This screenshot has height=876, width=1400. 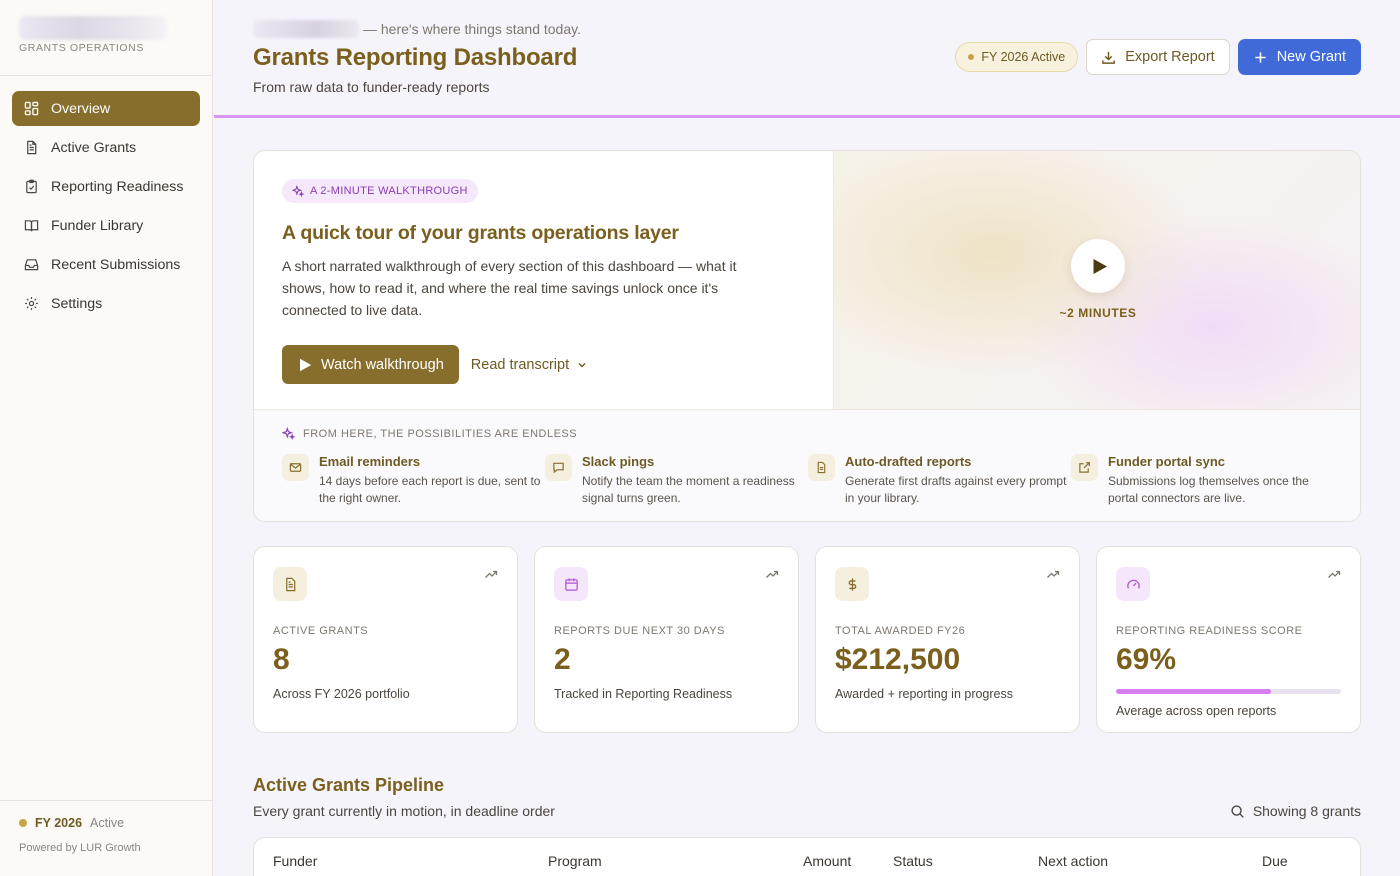 I want to click on sidebar-item-recent-submissions: Recent Submissions, so click(x=106, y=264).